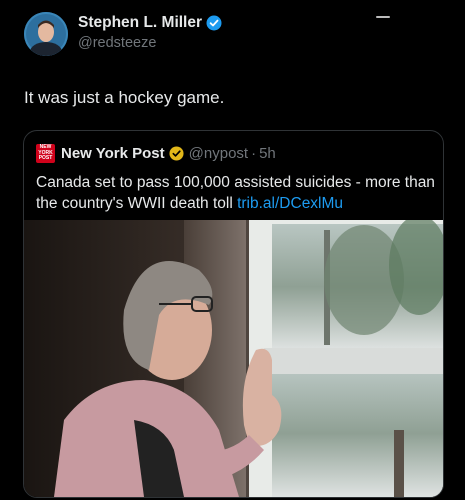  What do you see at coordinates (290, 203) in the screenshot?
I see `quoted-link: trib.al/DCexlMu` at bounding box center [290, 203].